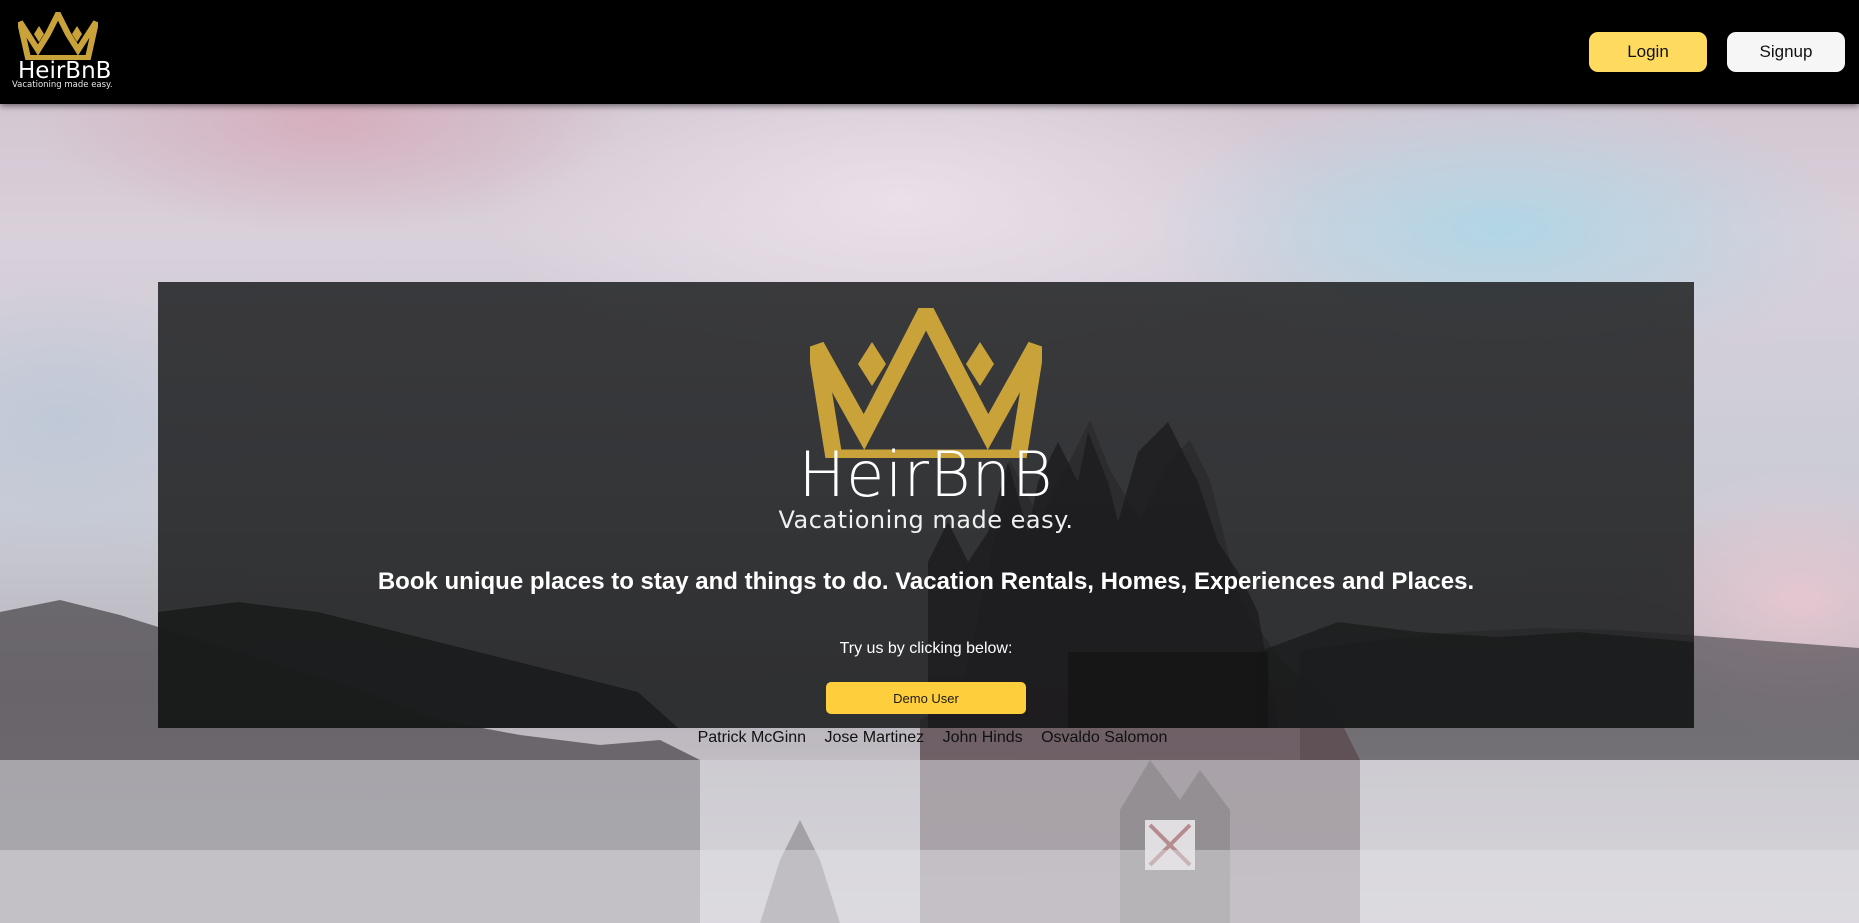  What do you see at coordinates (1104, 737) in the screenshot?
I see `credit-link-osvaldo-salomon: Osvaldo Salomon` at bounding box center [1104, 737].